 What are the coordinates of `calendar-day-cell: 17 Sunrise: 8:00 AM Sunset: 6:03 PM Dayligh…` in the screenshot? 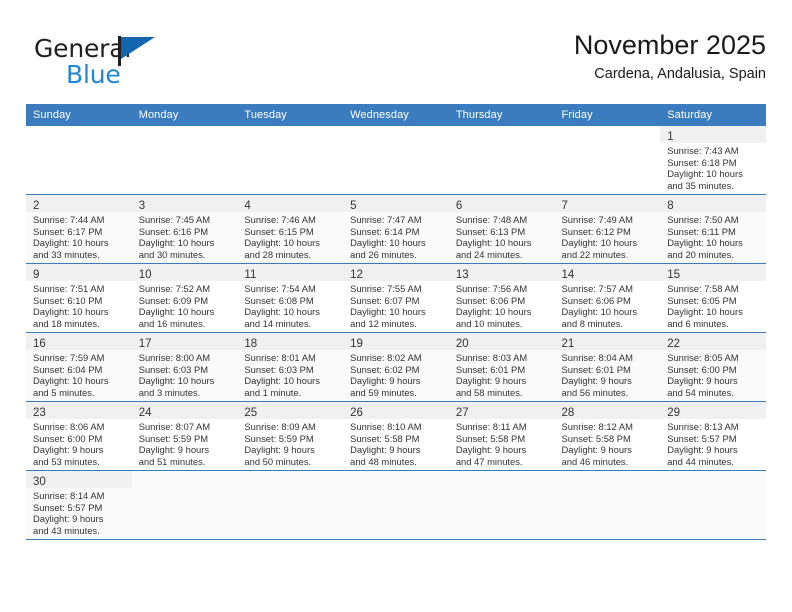 It's located at (184, 367).